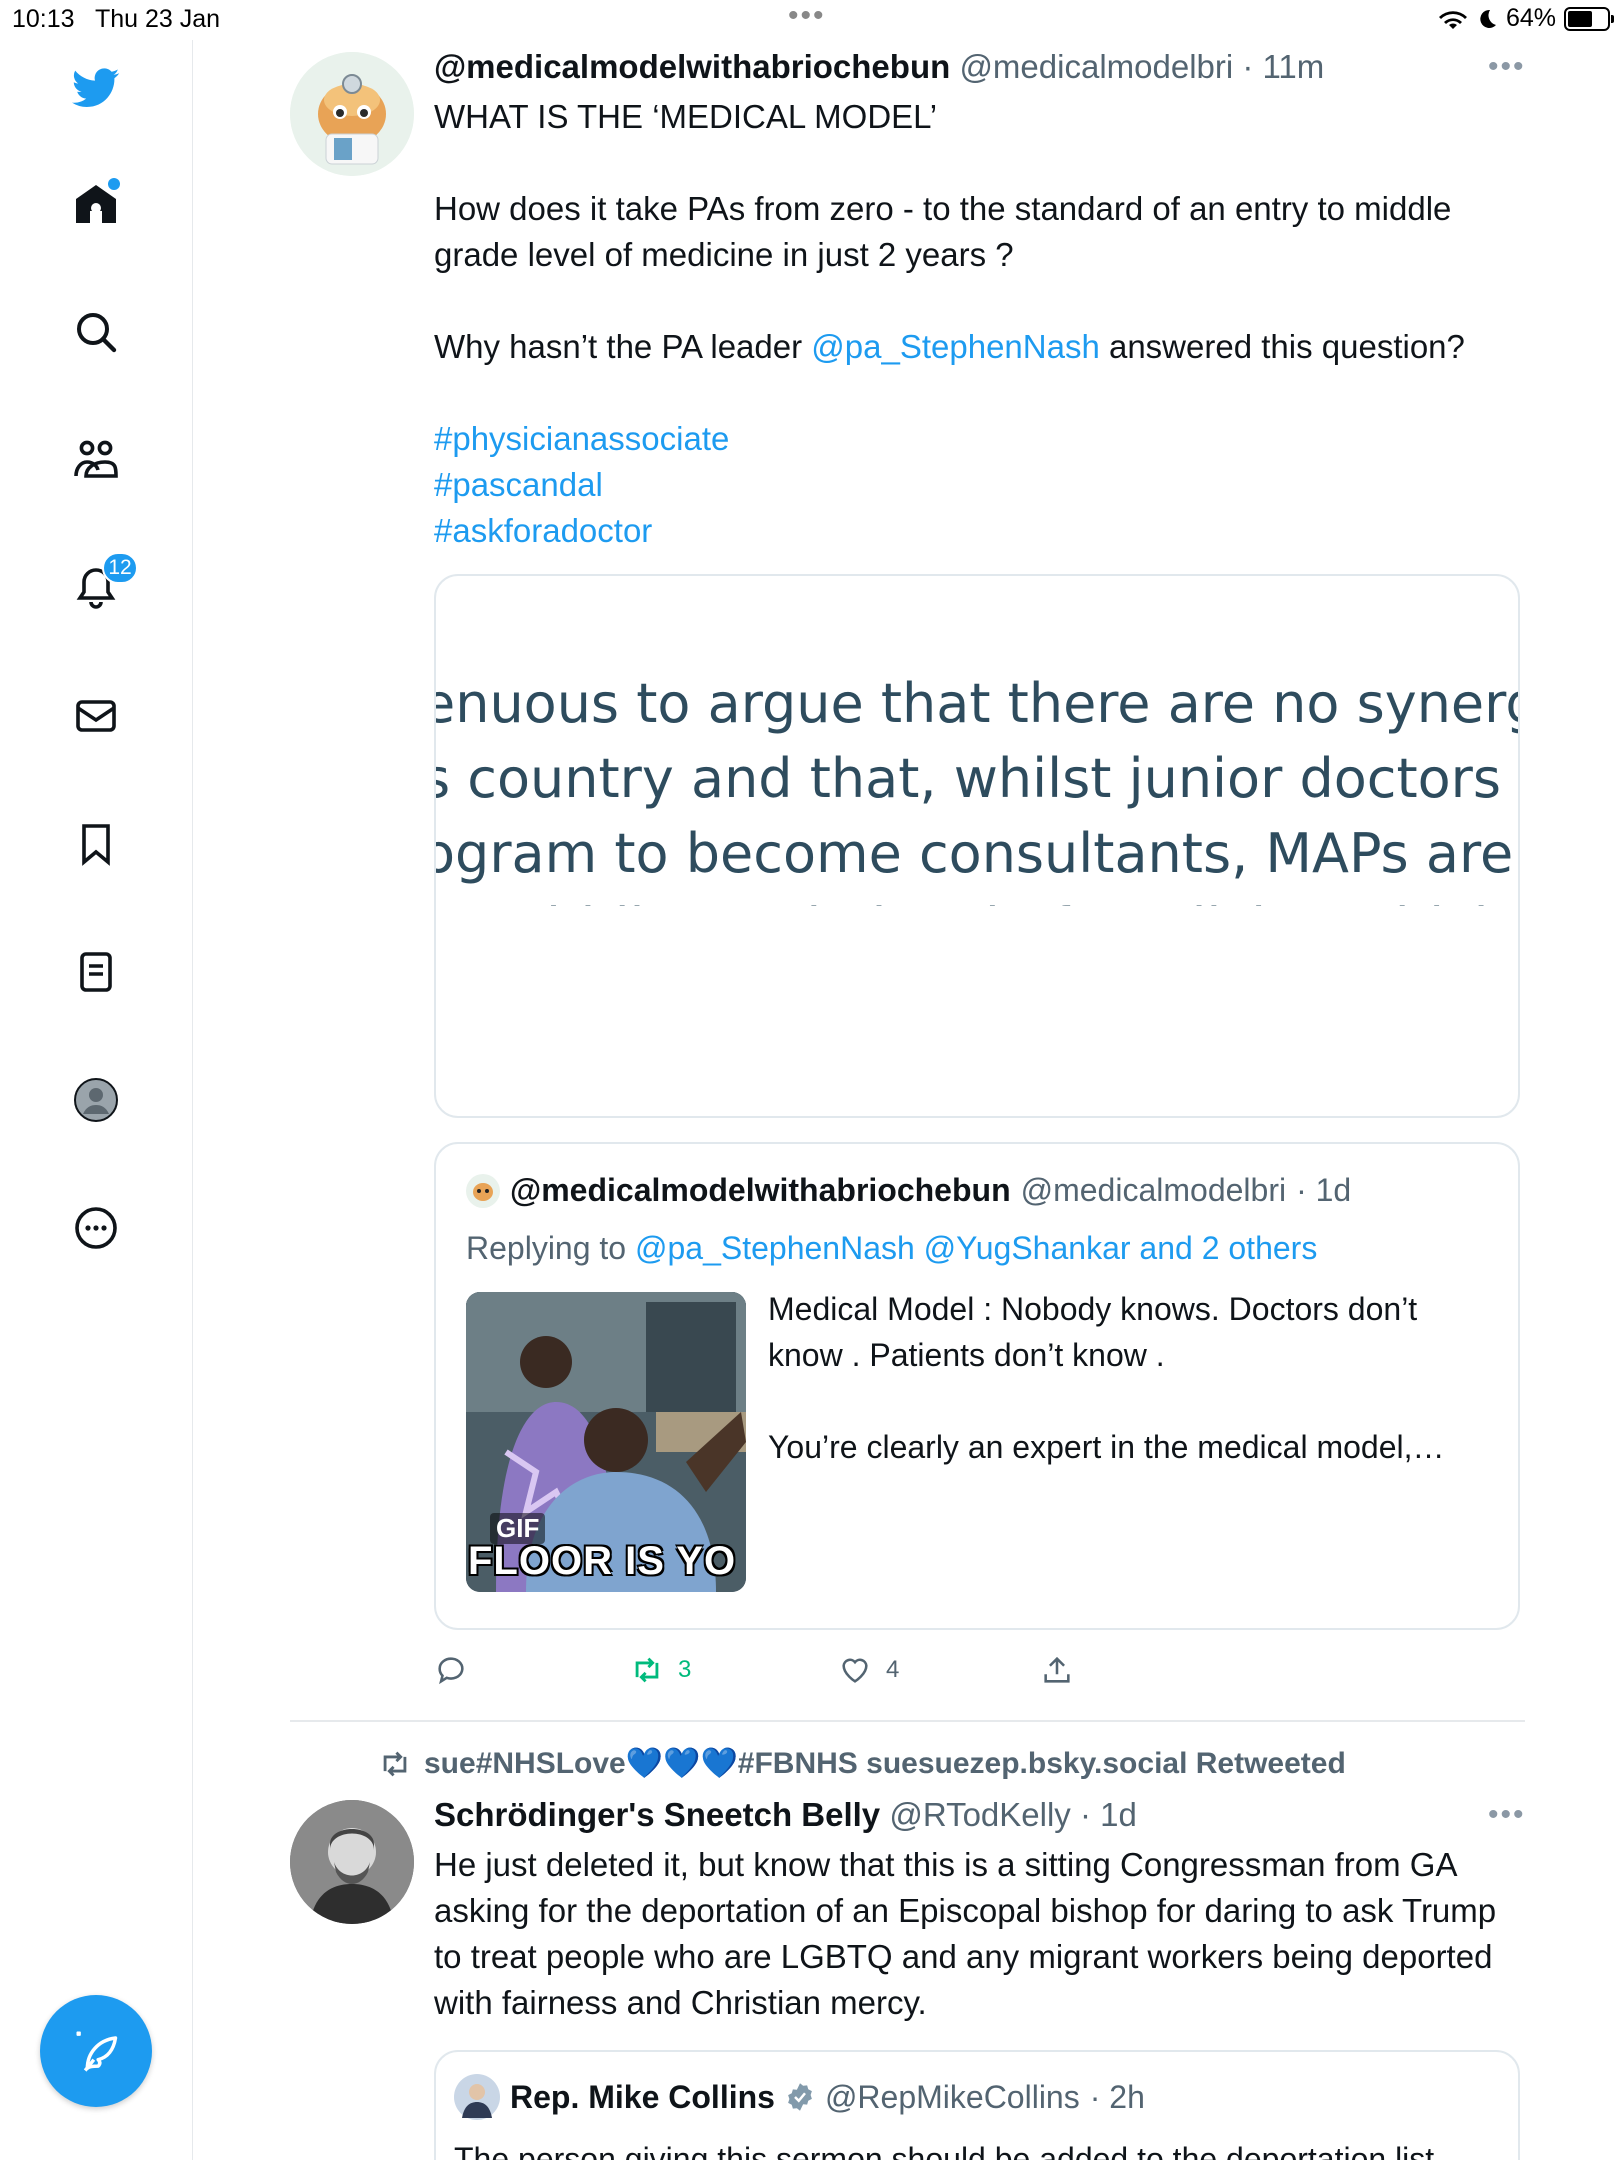  I want to click on quoted-handle: @medicalmodelbri, so click(1153, 1190).